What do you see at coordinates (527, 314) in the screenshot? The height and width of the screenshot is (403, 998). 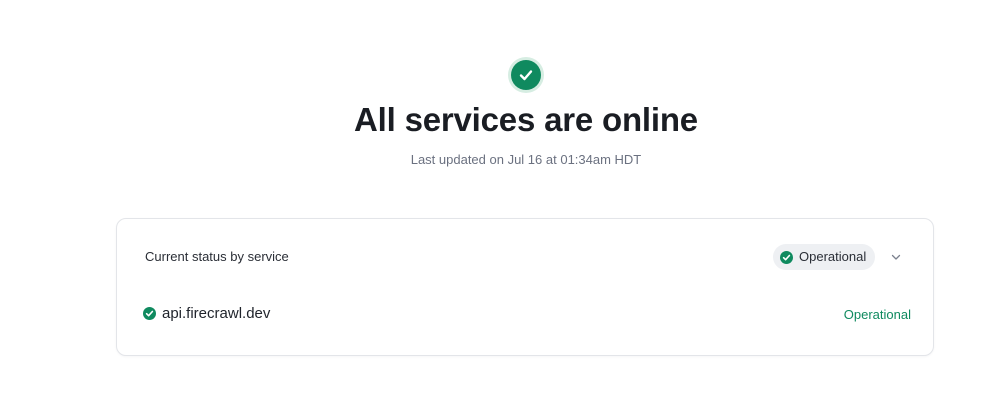 I see `service-row: api.firecrawl.dev Operational` at bounding box center [527, 314].